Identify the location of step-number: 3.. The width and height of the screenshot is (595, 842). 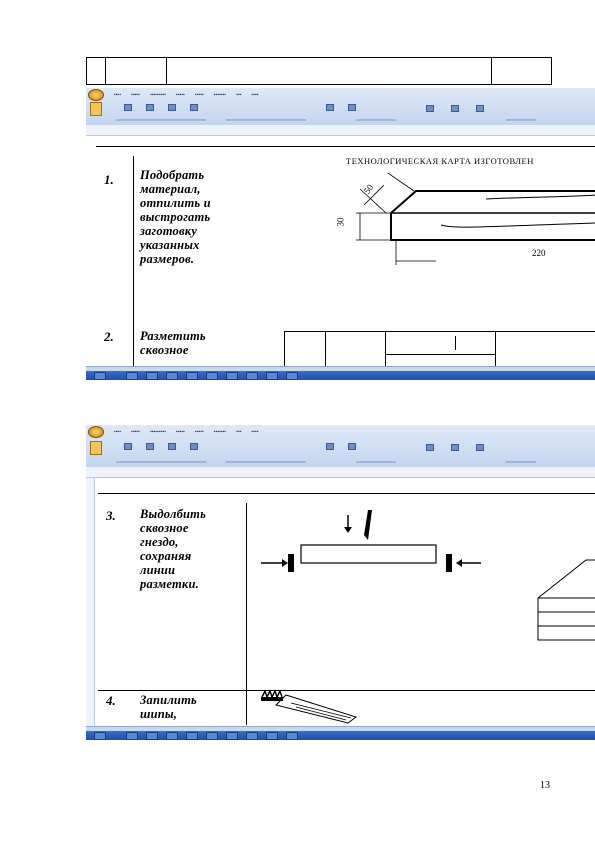
(111, 515).